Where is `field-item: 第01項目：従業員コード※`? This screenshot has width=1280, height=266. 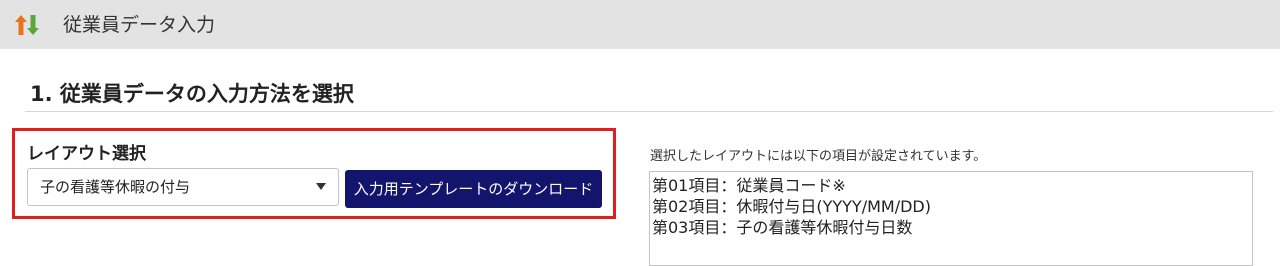 field-item: 第01項目：従業員コード※ is located at coordinates (749, 185).